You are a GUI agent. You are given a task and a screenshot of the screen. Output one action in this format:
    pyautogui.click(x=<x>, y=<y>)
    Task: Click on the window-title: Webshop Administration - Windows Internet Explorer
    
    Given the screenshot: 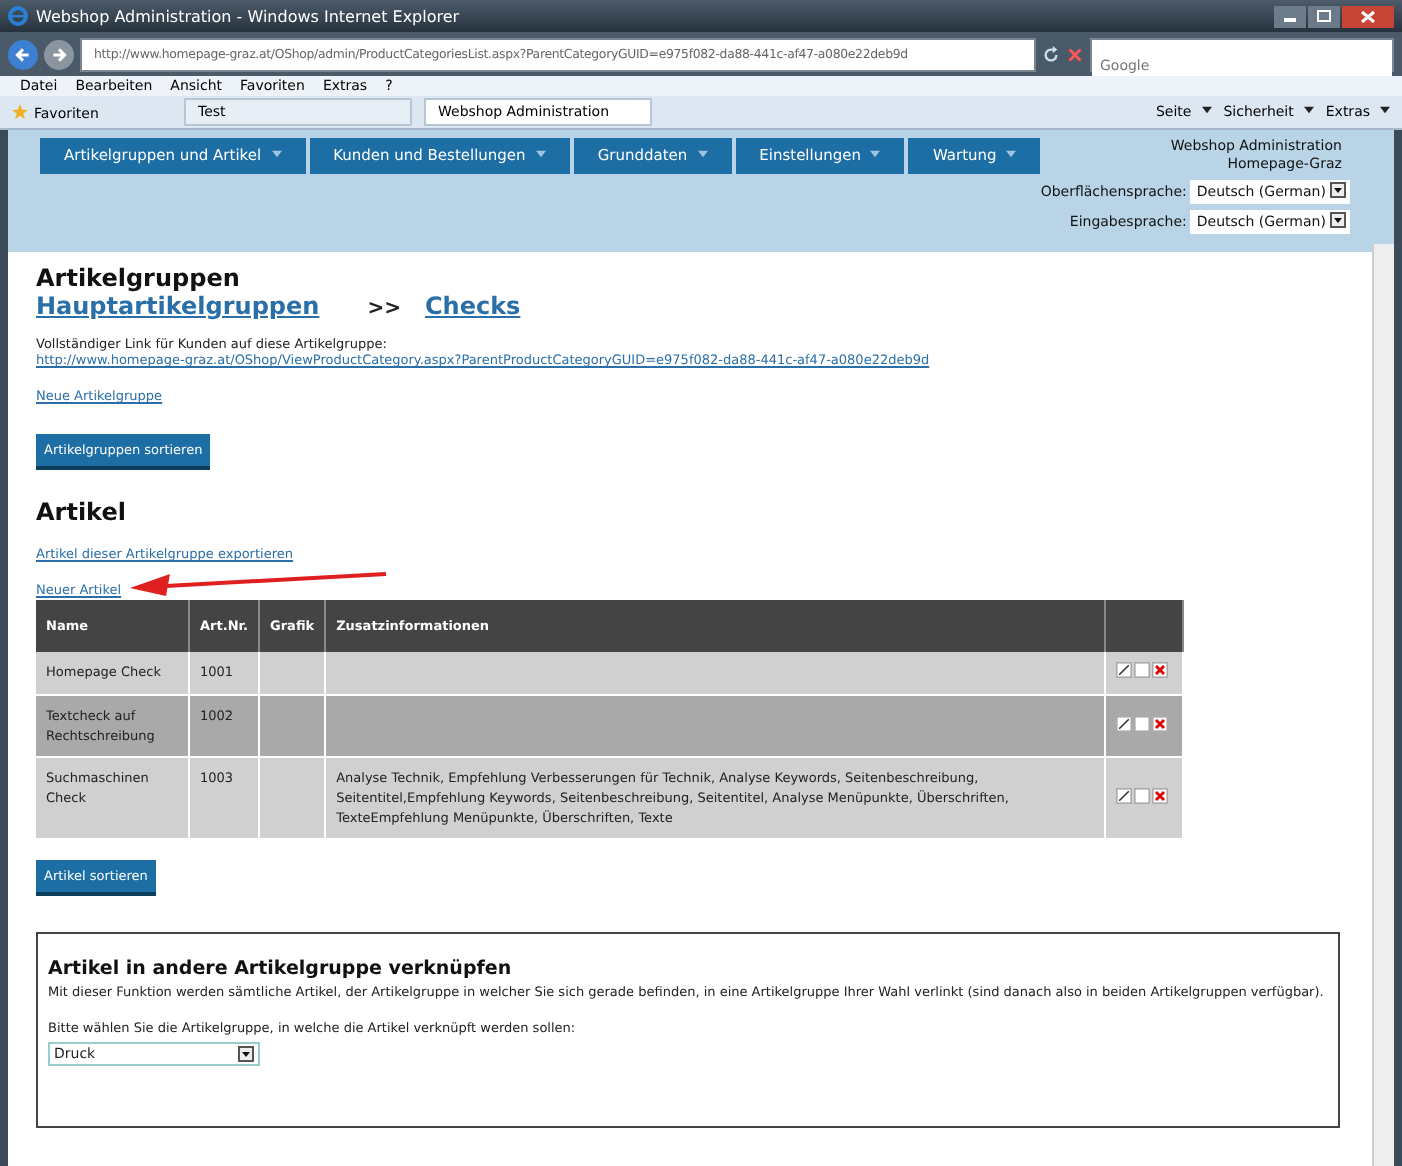 What is the action you would take?
    pyautogui.click(x=249, y=16)
    